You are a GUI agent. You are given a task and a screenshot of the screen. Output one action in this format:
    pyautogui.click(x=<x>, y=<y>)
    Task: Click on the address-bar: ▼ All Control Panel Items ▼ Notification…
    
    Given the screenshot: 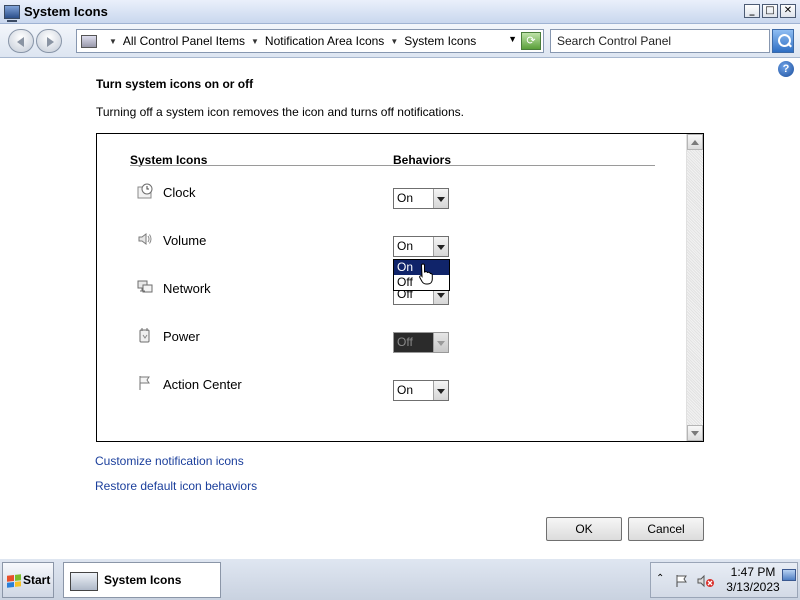 What is the action you would take?
    pyautogui.click(x=400, y=41)
    